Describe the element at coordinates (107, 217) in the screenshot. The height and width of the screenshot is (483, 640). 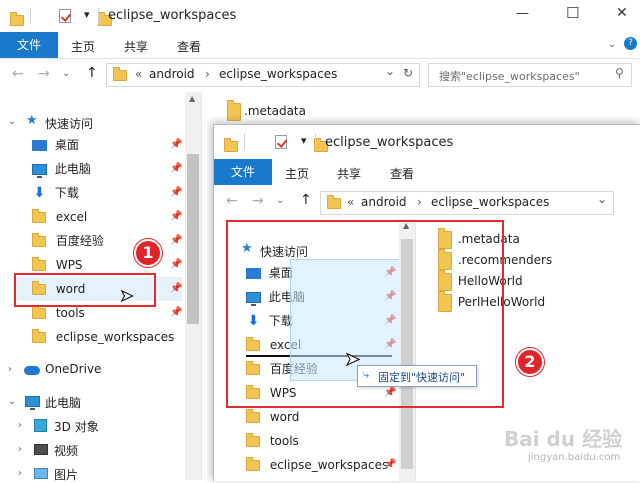
I see `sidebar-item-excel: excel 📌` at that location.